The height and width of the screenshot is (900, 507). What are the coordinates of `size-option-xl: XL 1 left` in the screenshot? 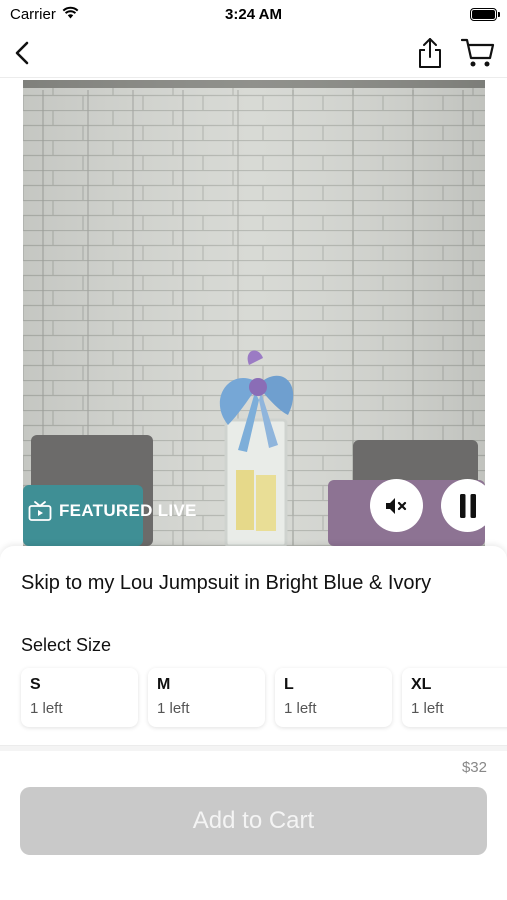 It's located at (454, 697).